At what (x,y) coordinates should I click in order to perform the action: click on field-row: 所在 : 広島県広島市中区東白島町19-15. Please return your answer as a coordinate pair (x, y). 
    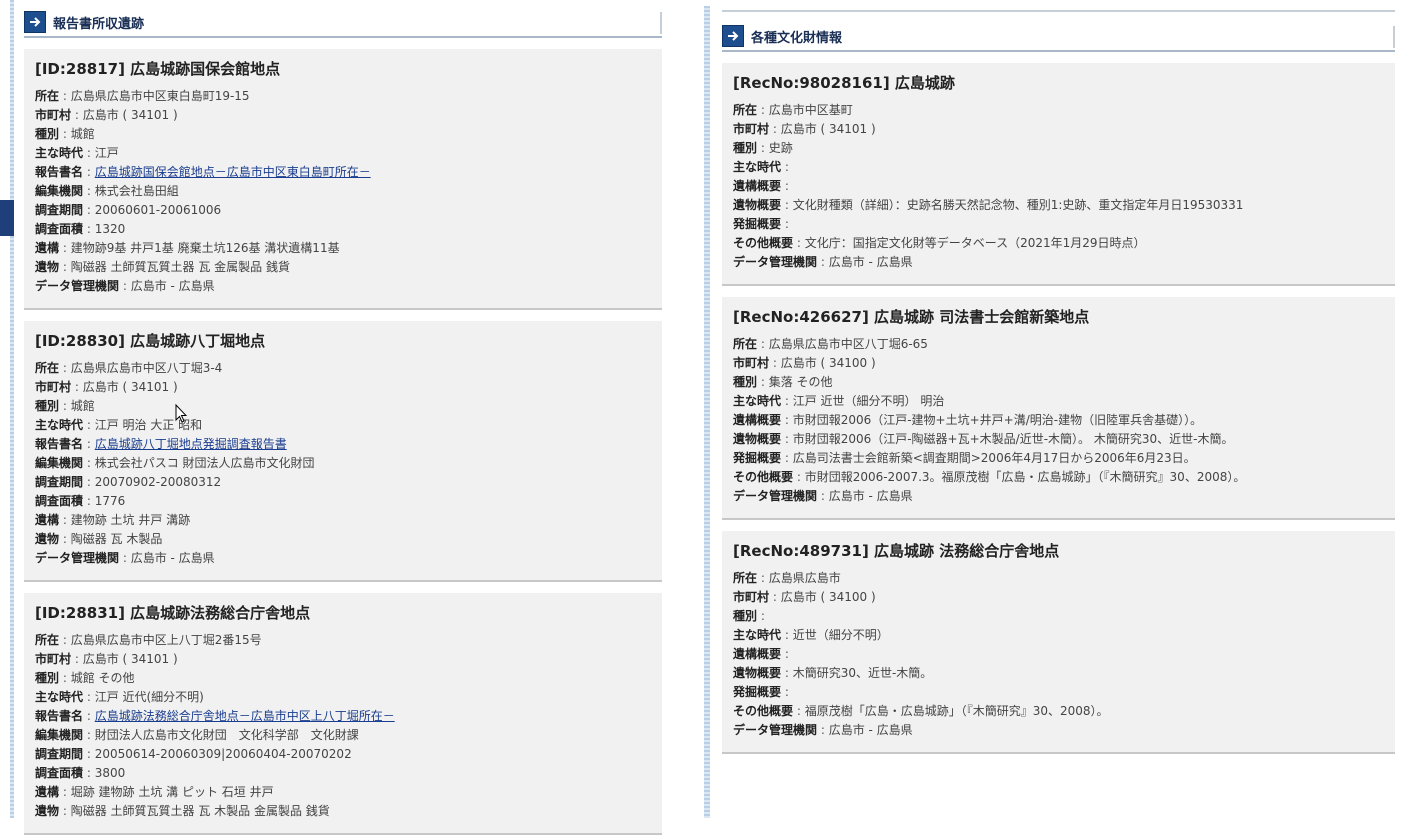
    Looking at the image, I should click on (343, 96).